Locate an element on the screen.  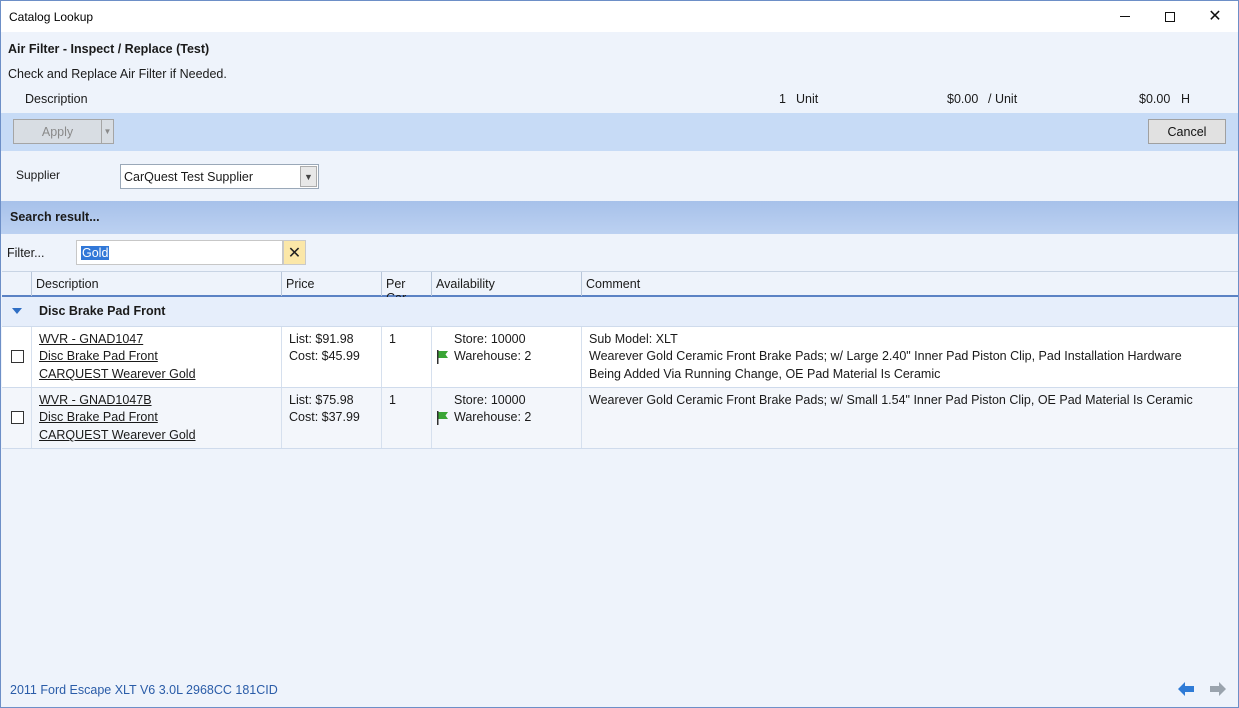
maximize-icon is located at coordinates (1170, 16).